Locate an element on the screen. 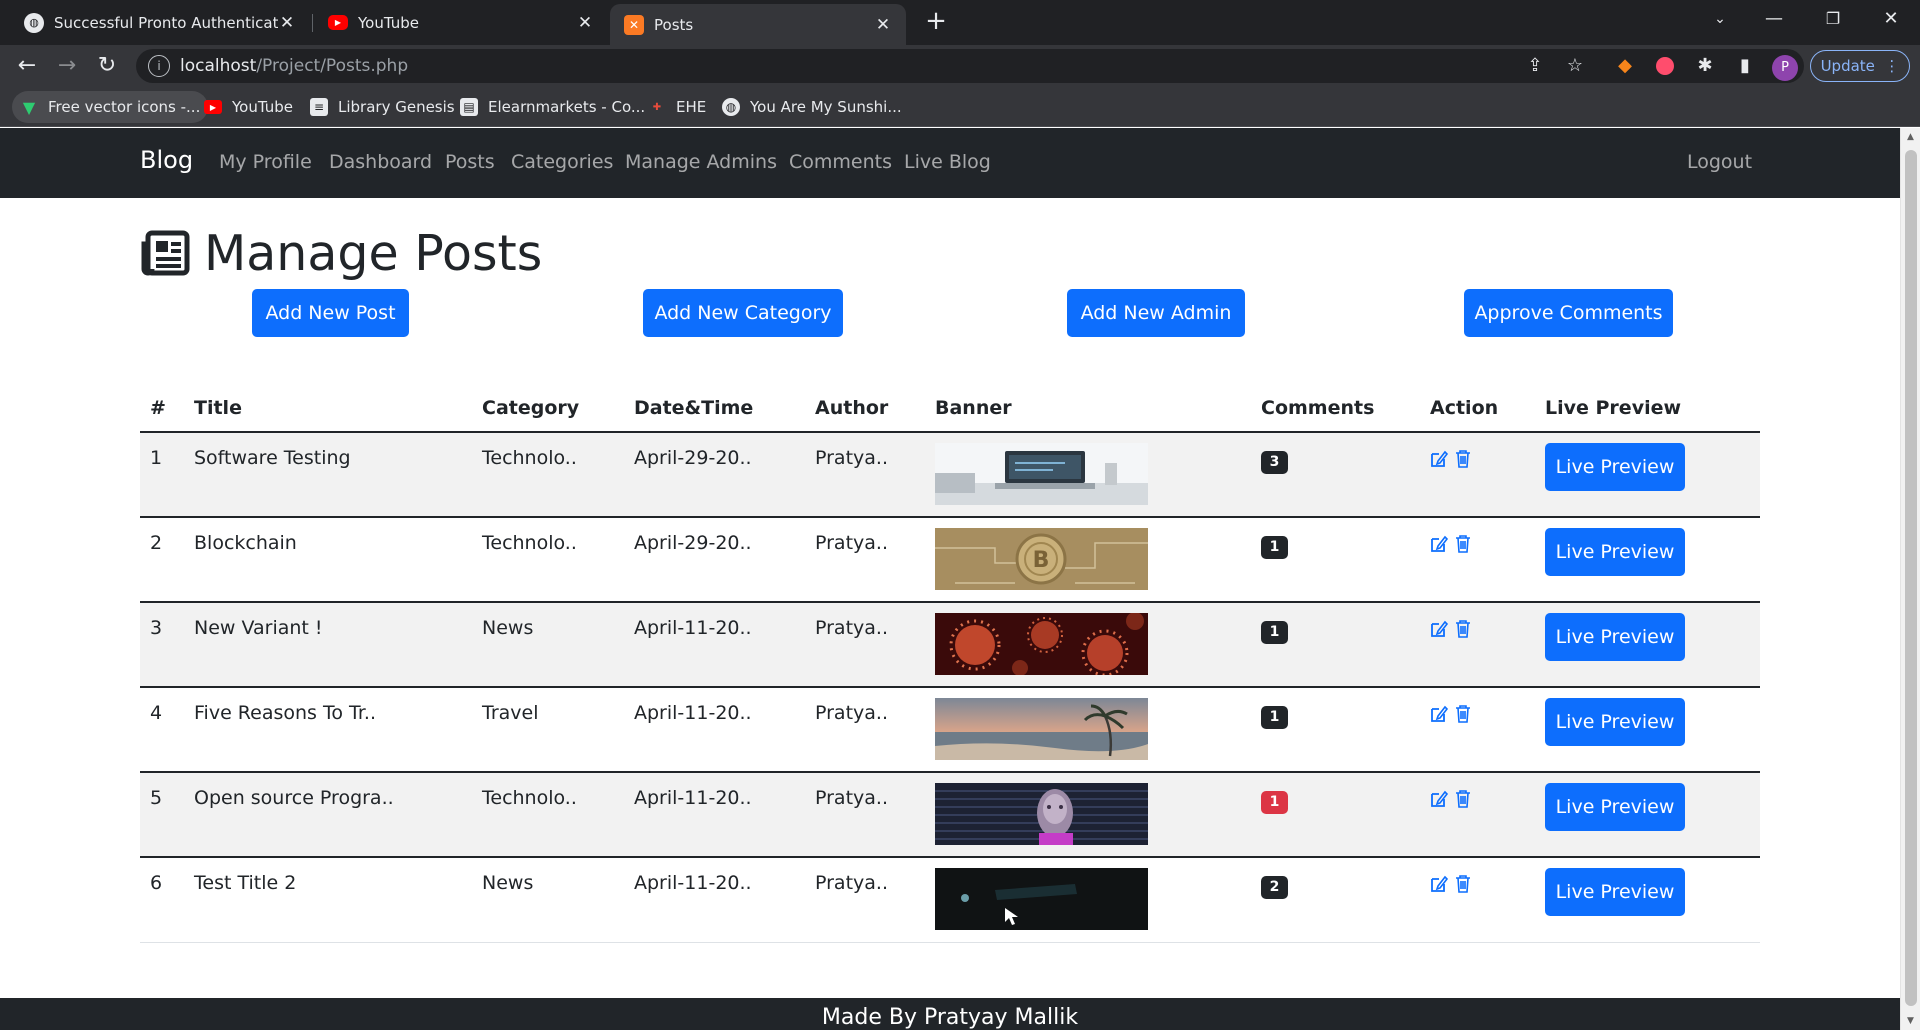 Image resolution: width=1920 pixels, height=1030 pixels. nav-comments: Comments is located at coordinates (840, 162).